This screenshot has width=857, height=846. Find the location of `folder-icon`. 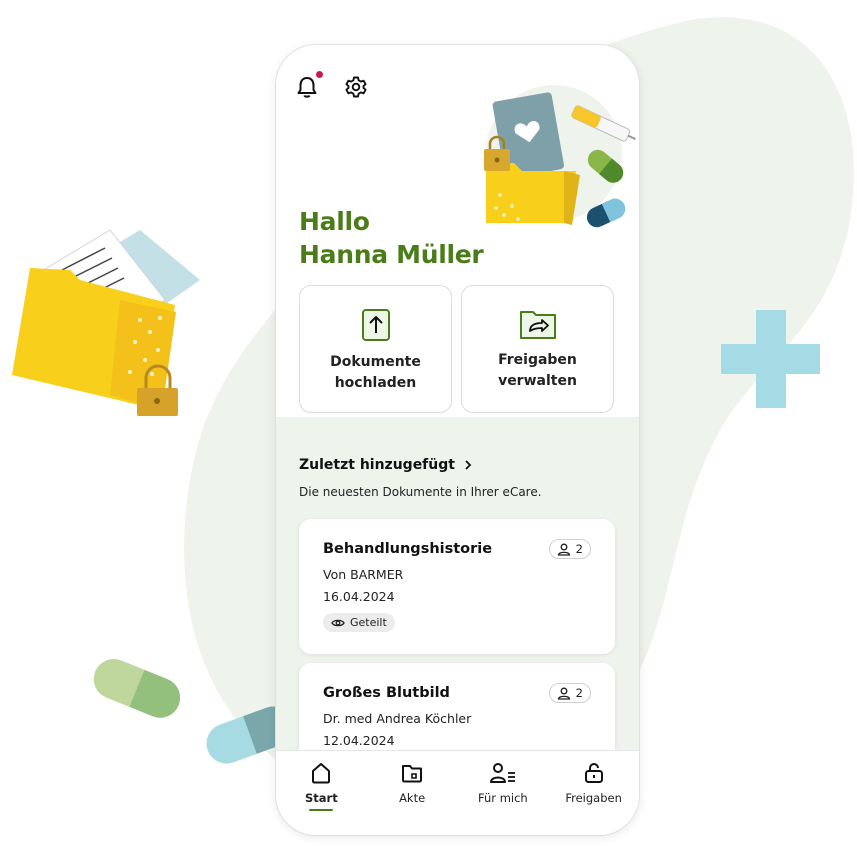

folder-icon is located at coordinates (412, 774).